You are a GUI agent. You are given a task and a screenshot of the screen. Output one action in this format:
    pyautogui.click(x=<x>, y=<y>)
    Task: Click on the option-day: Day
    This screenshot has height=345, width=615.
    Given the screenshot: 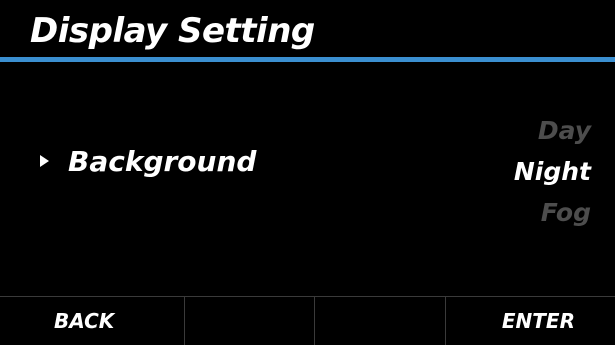 What is the action you would take?
    pyautogui.click(x=552, y=130)
    